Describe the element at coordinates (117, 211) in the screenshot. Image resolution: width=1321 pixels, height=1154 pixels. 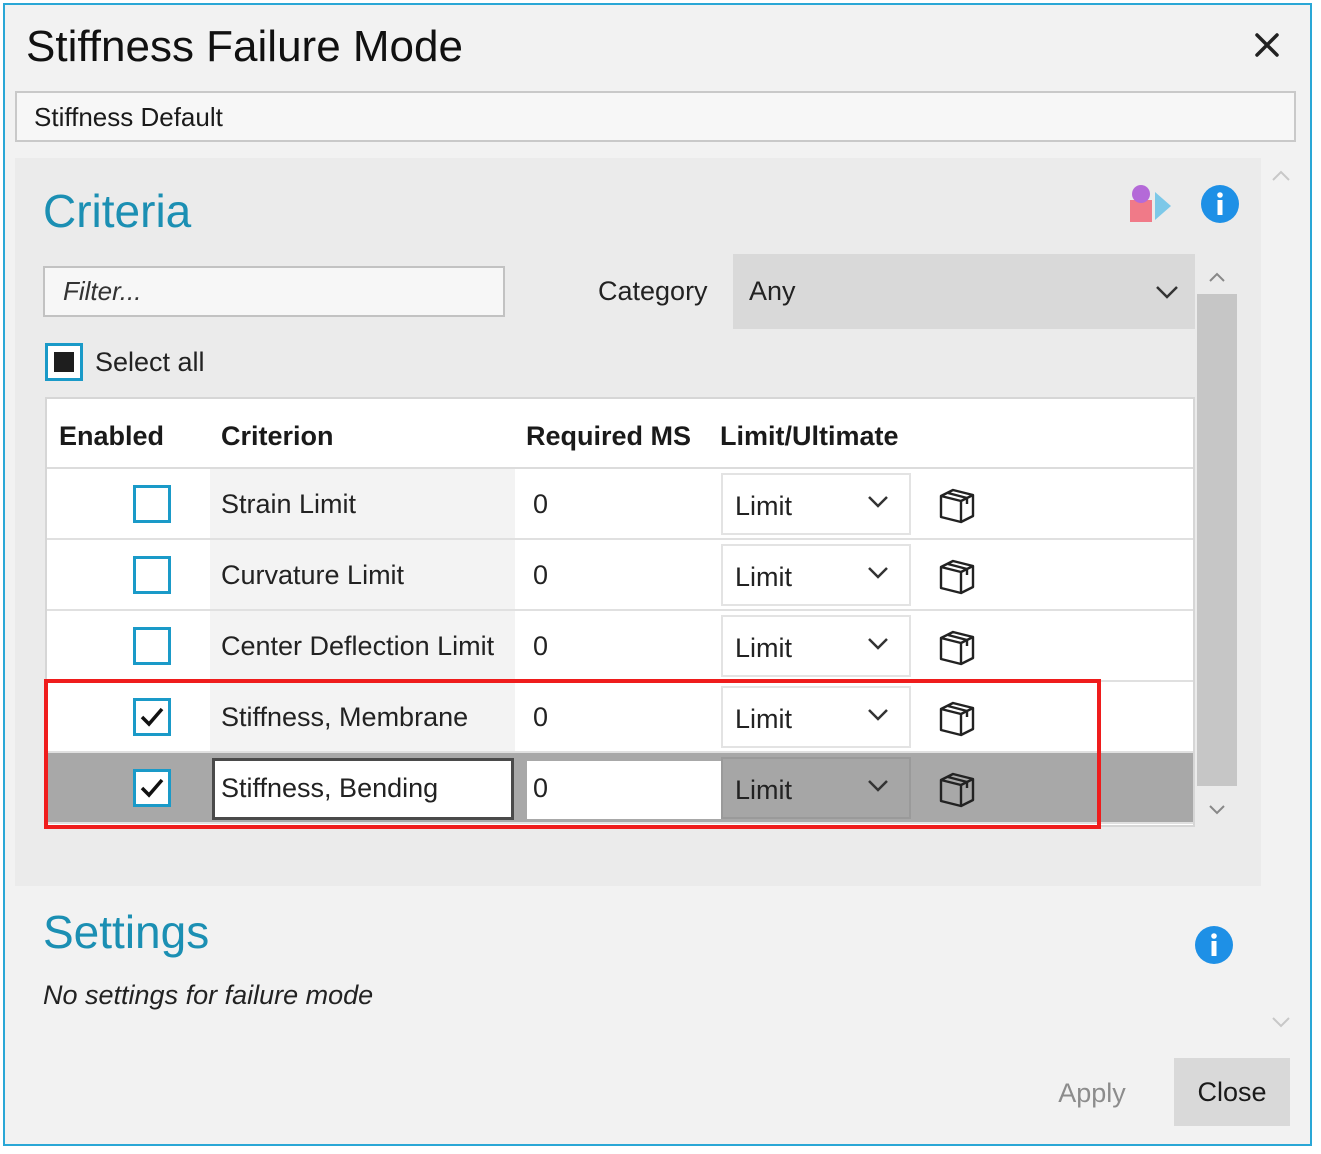
I see `criteria-heading: Criteria` at that location.